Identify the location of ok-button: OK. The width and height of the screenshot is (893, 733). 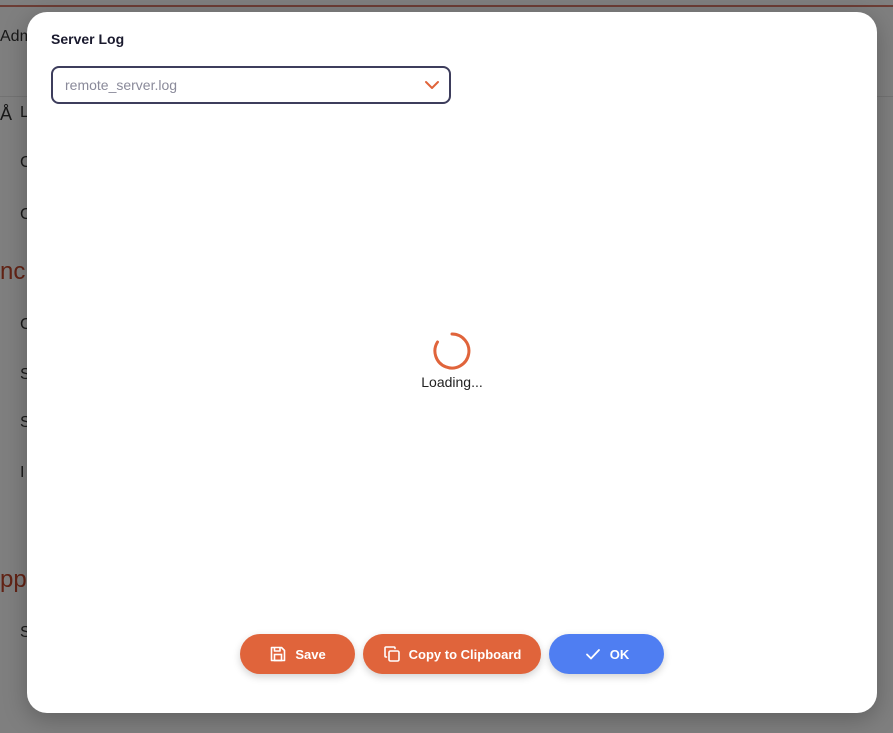
(606, 654).